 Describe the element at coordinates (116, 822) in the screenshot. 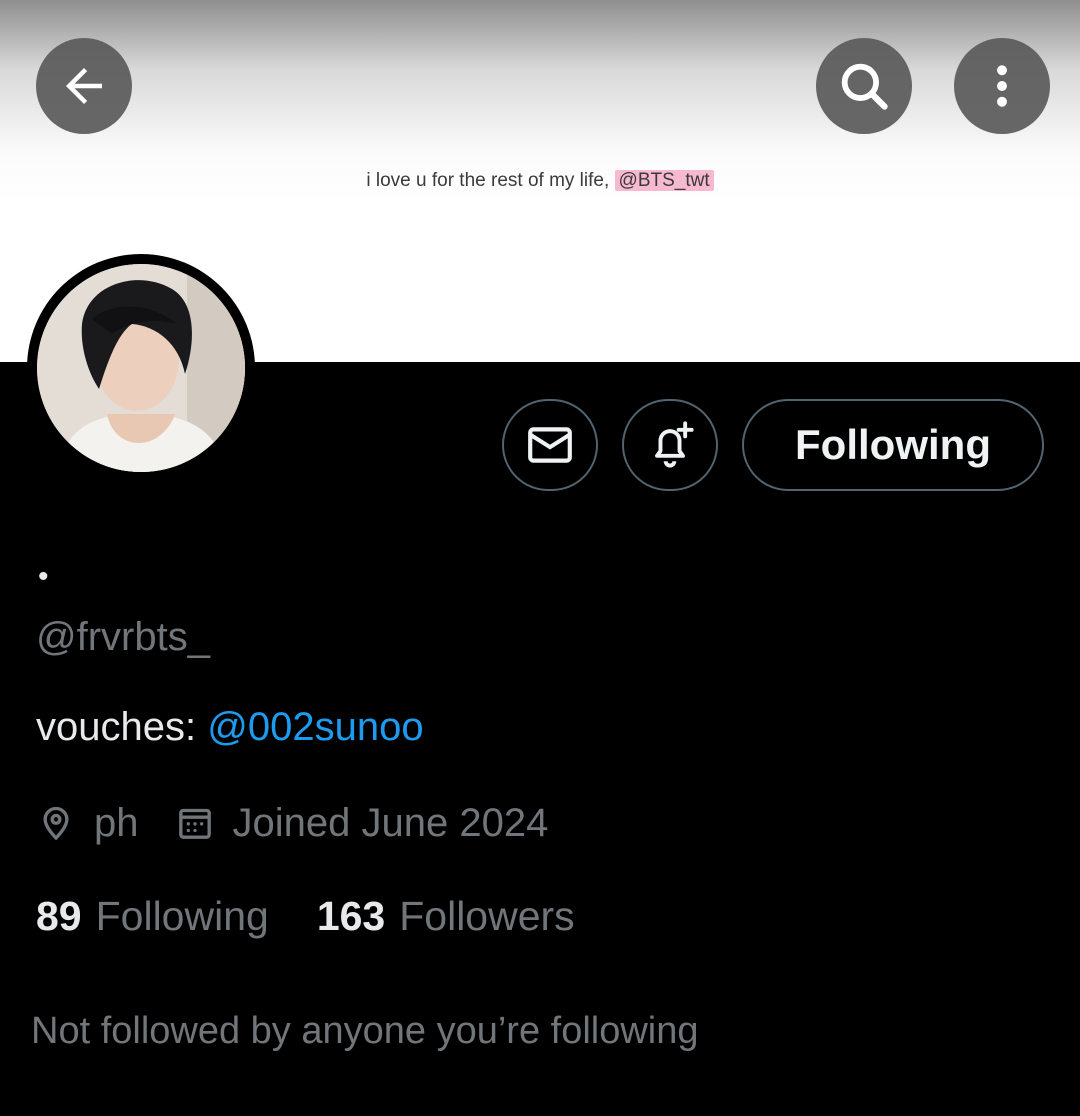

I see `location-text: ph` at that location.